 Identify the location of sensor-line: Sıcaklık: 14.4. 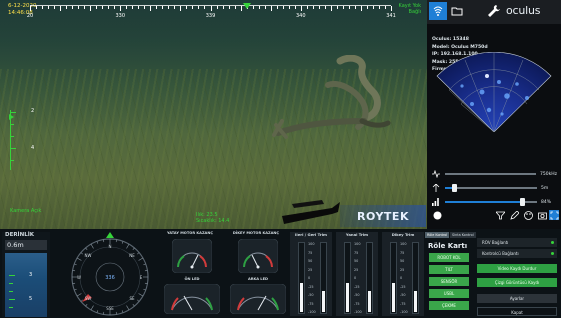
(213, 221).